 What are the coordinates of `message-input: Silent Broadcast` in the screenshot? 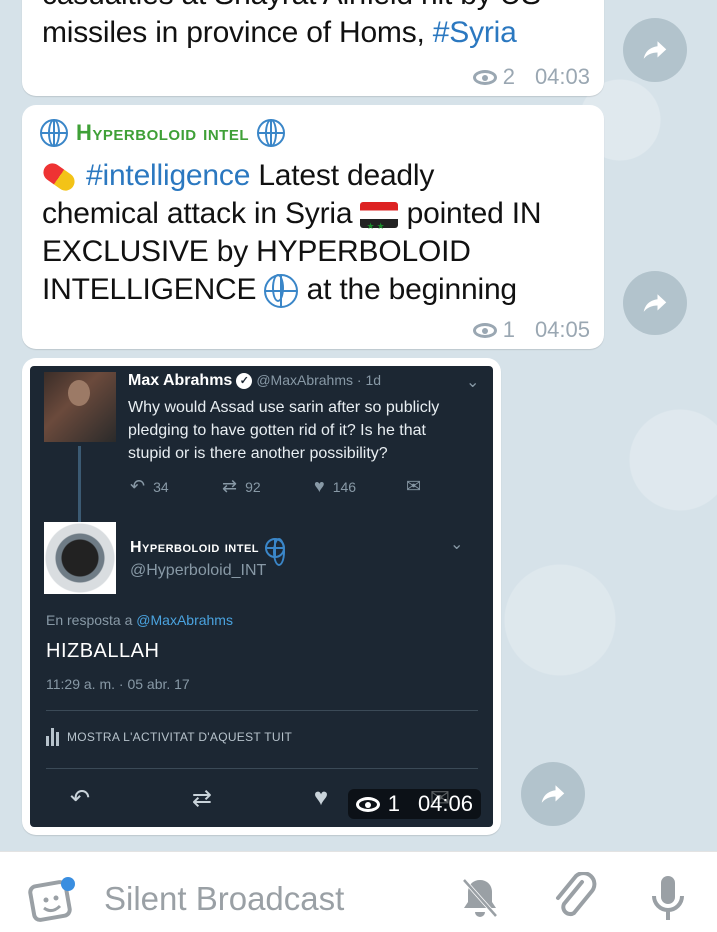 It's located at (224, 899).